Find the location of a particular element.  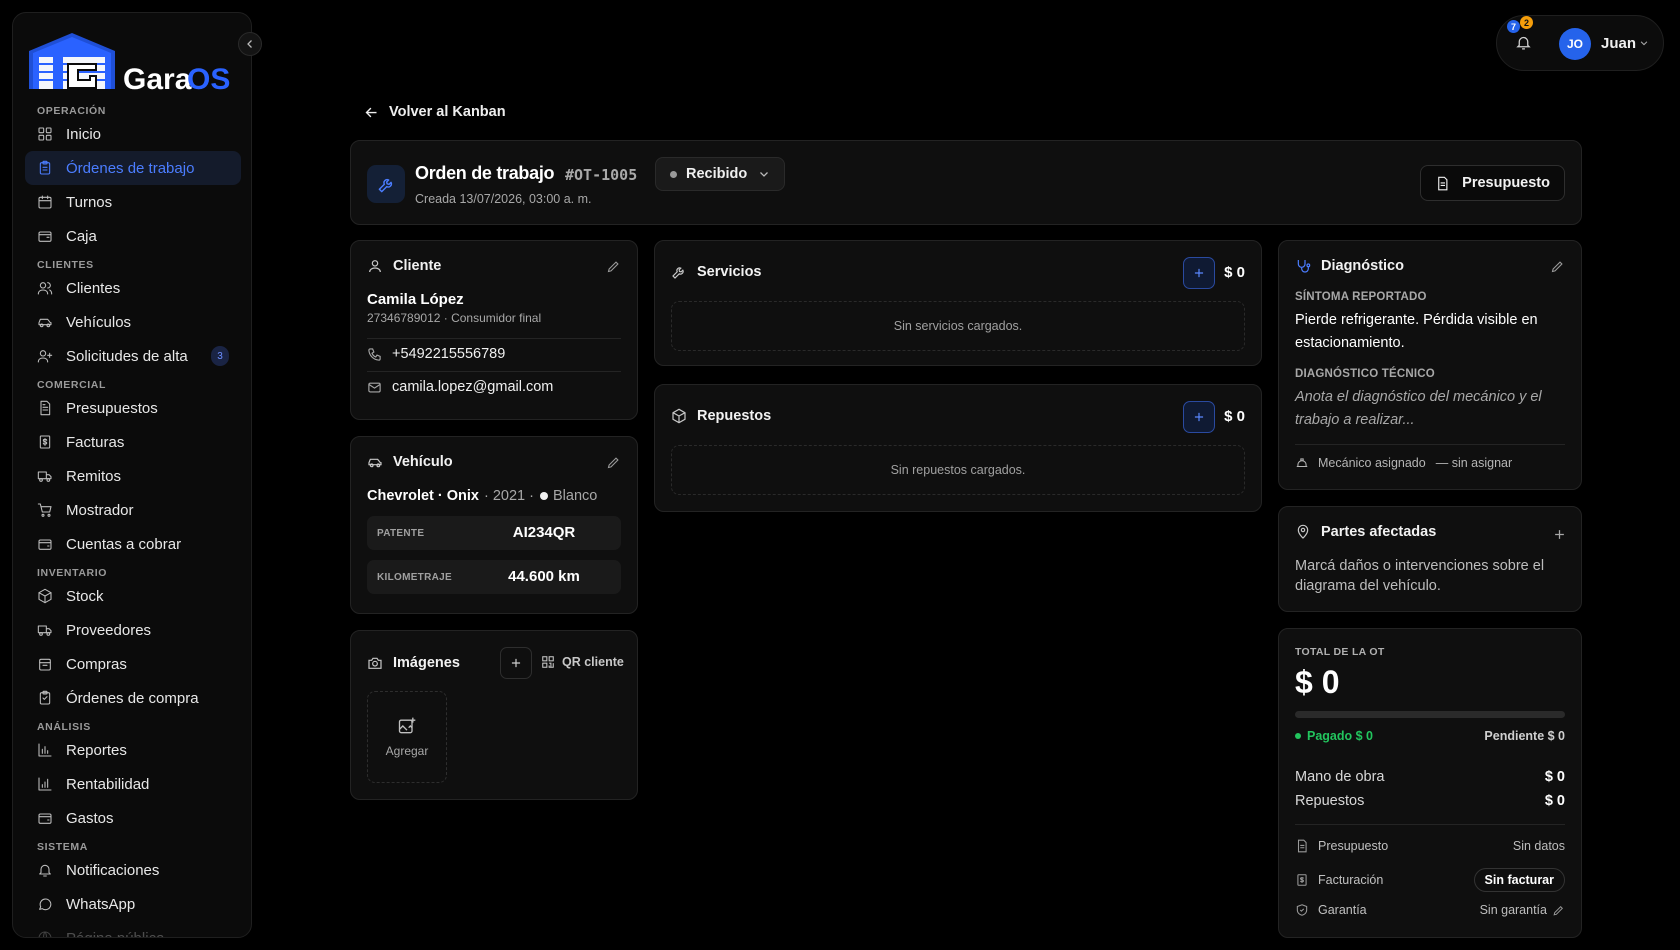

sidebar-item-label: Reportes is located at coordinates (96, 750).